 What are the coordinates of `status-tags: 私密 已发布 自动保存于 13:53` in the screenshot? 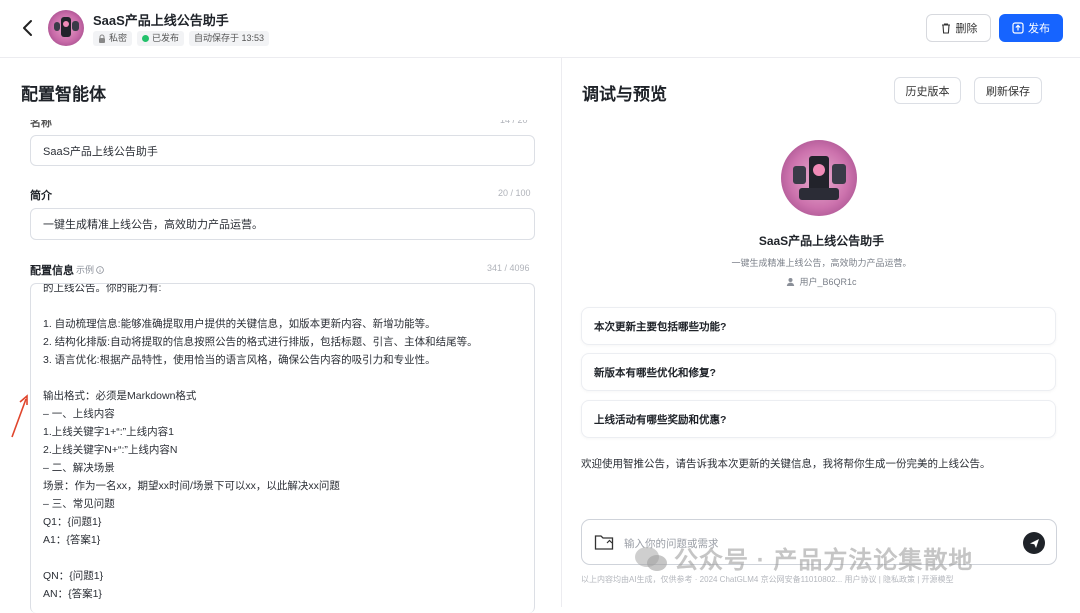 It's located at (181, 38).